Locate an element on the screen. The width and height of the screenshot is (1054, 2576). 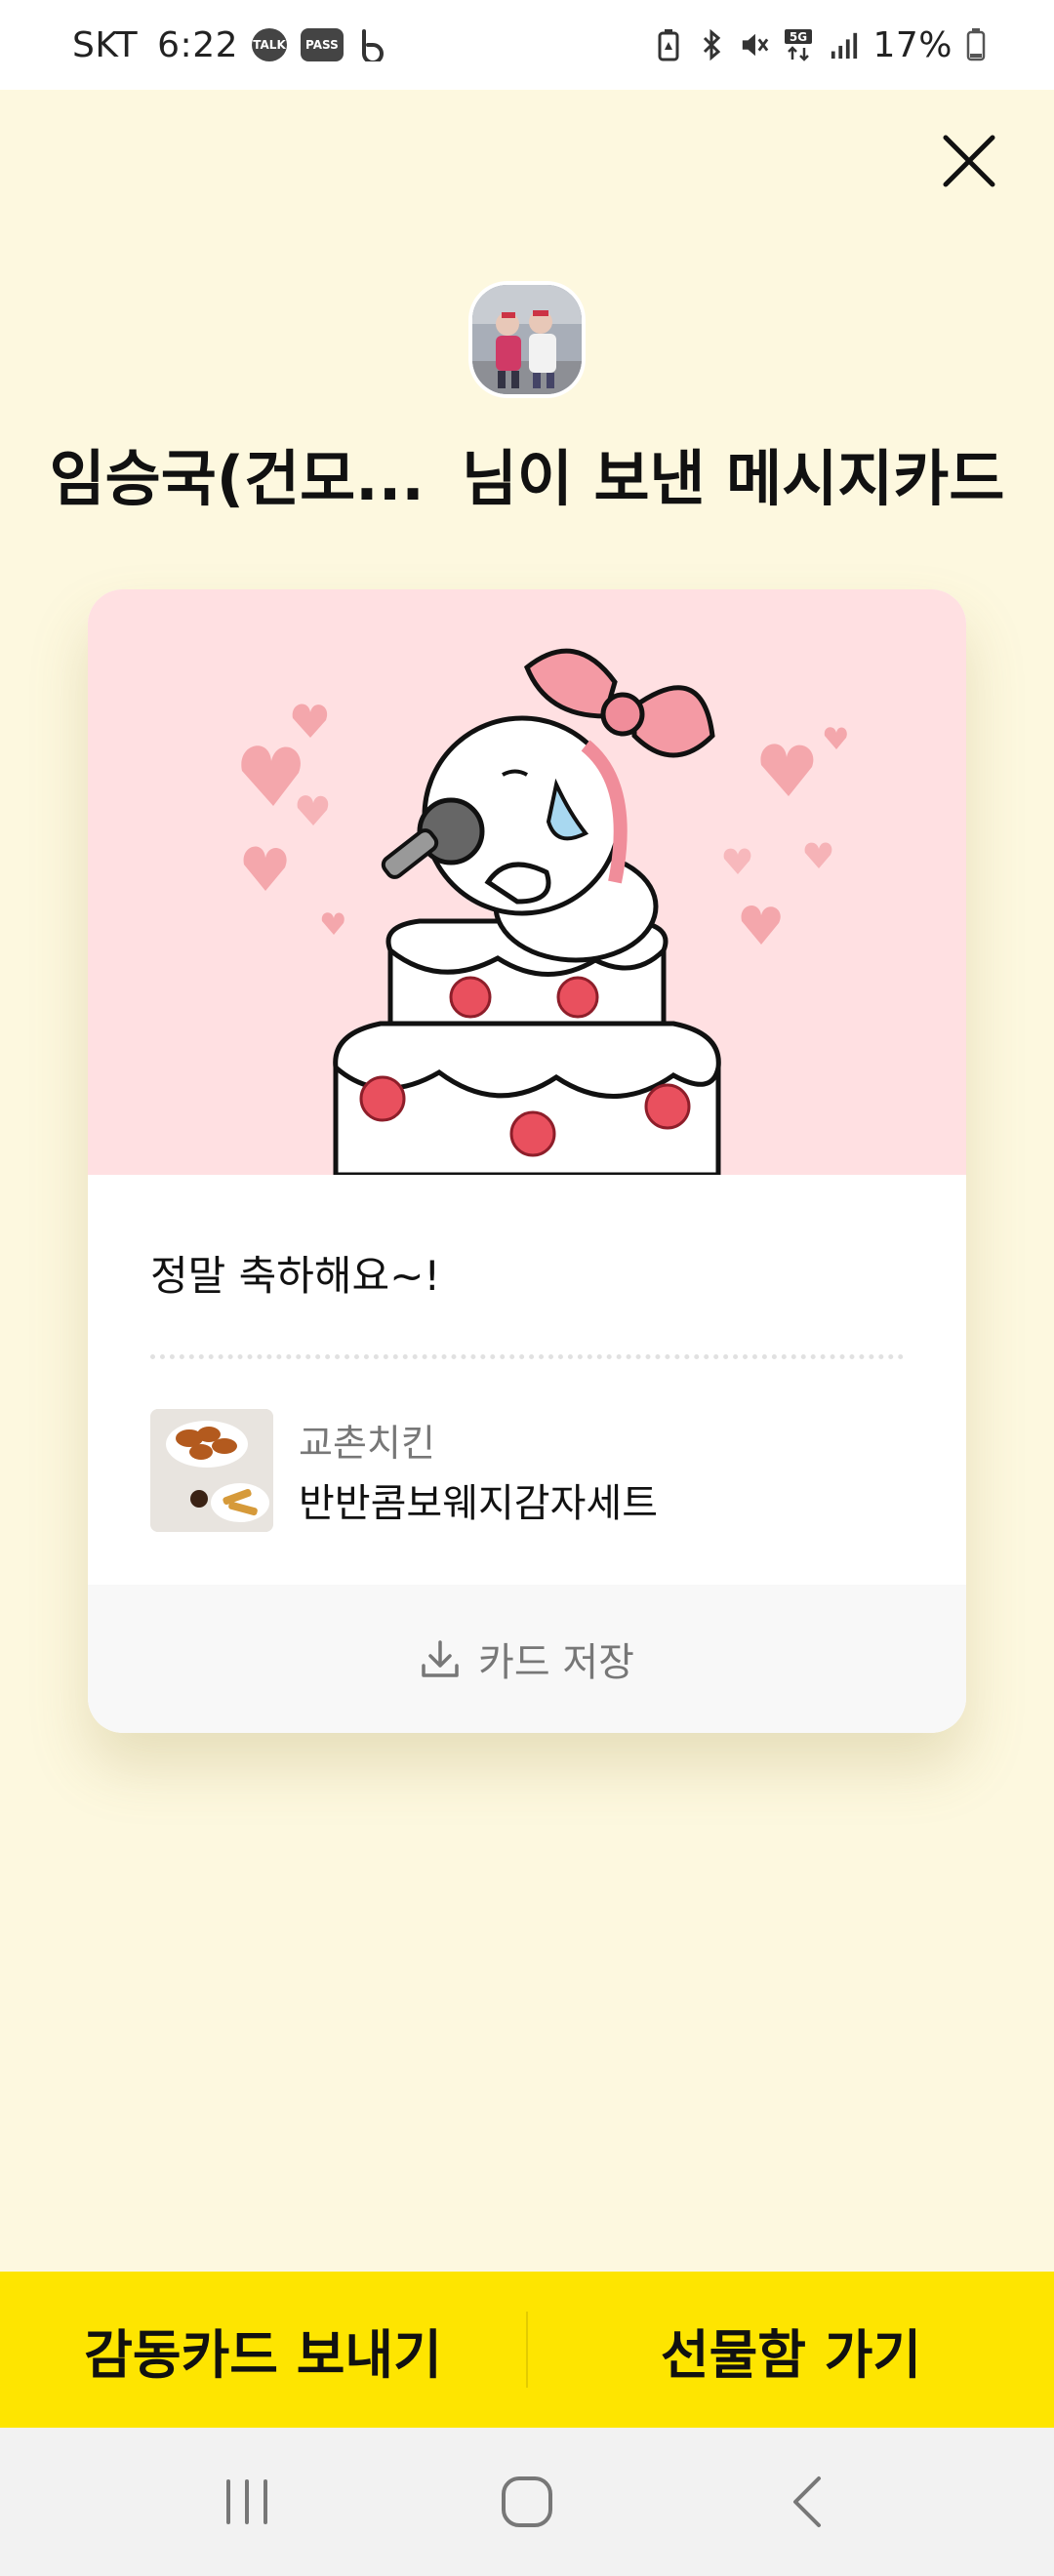
home-icon is located at coordinates (526, 2501).